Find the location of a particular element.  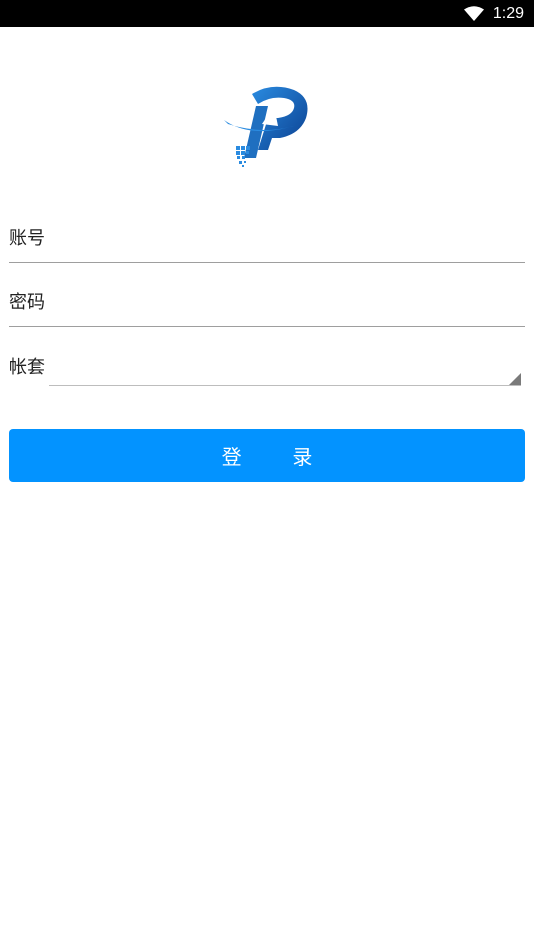

status-time: 1:29 is located at coordinates (508, 13).